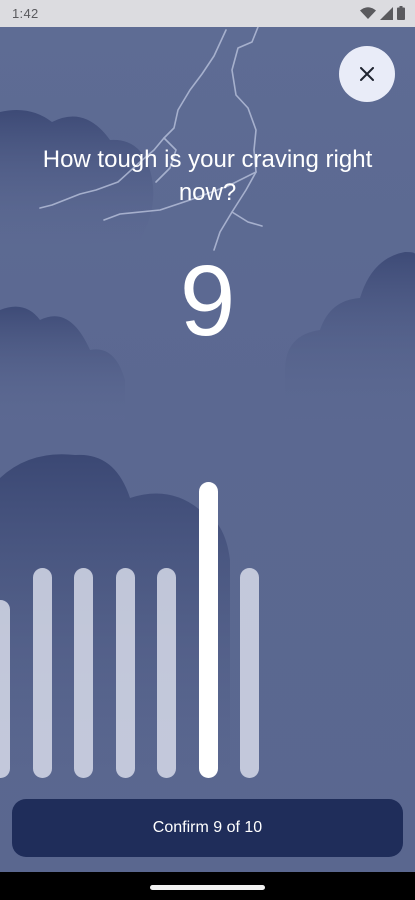 The height and width of the screenshot is (900, 415). I want to click on navigation-bar, so click(207, 886).